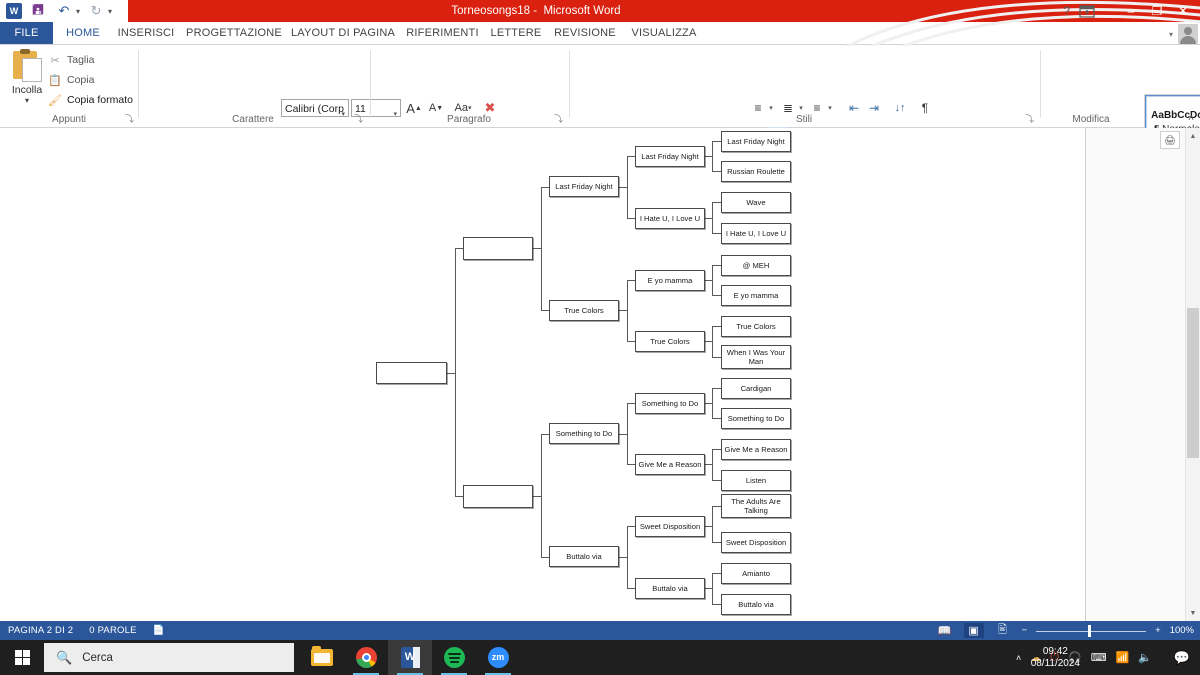 This screenshot has width=1200, height=675. What do you see at coordinates (1131, 11) in the screenshot?
I see `minimize-button: –` at bounding box center [1131, 11].